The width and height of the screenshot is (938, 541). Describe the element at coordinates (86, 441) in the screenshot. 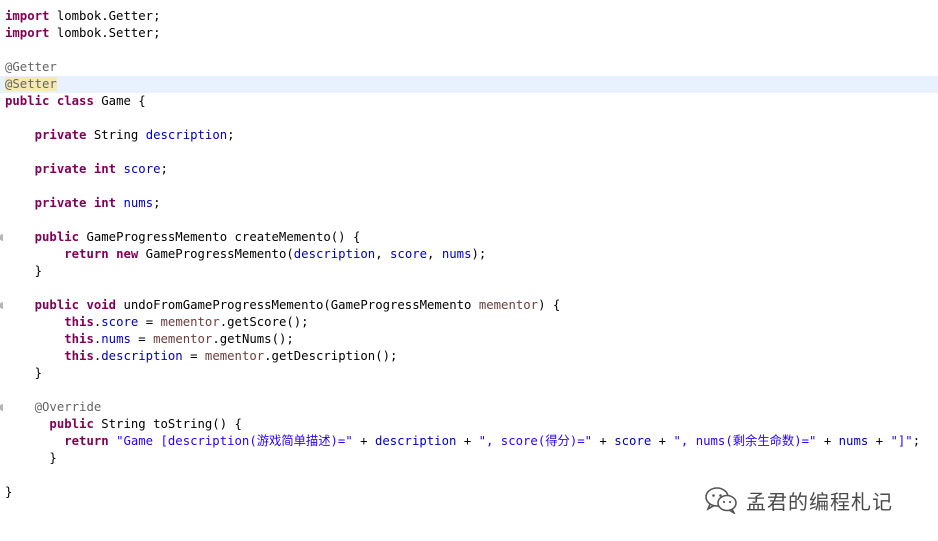

I see `code-token: return` at that location.